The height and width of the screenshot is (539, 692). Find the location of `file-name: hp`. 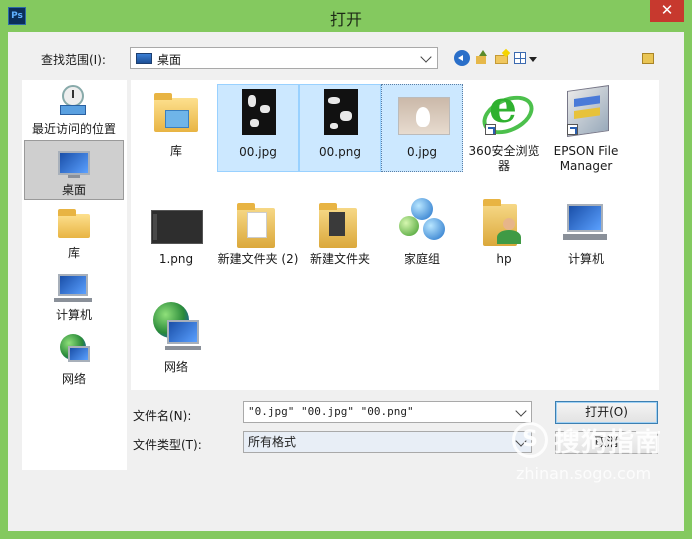

file-name: hp is located at coordinates (504, 259).